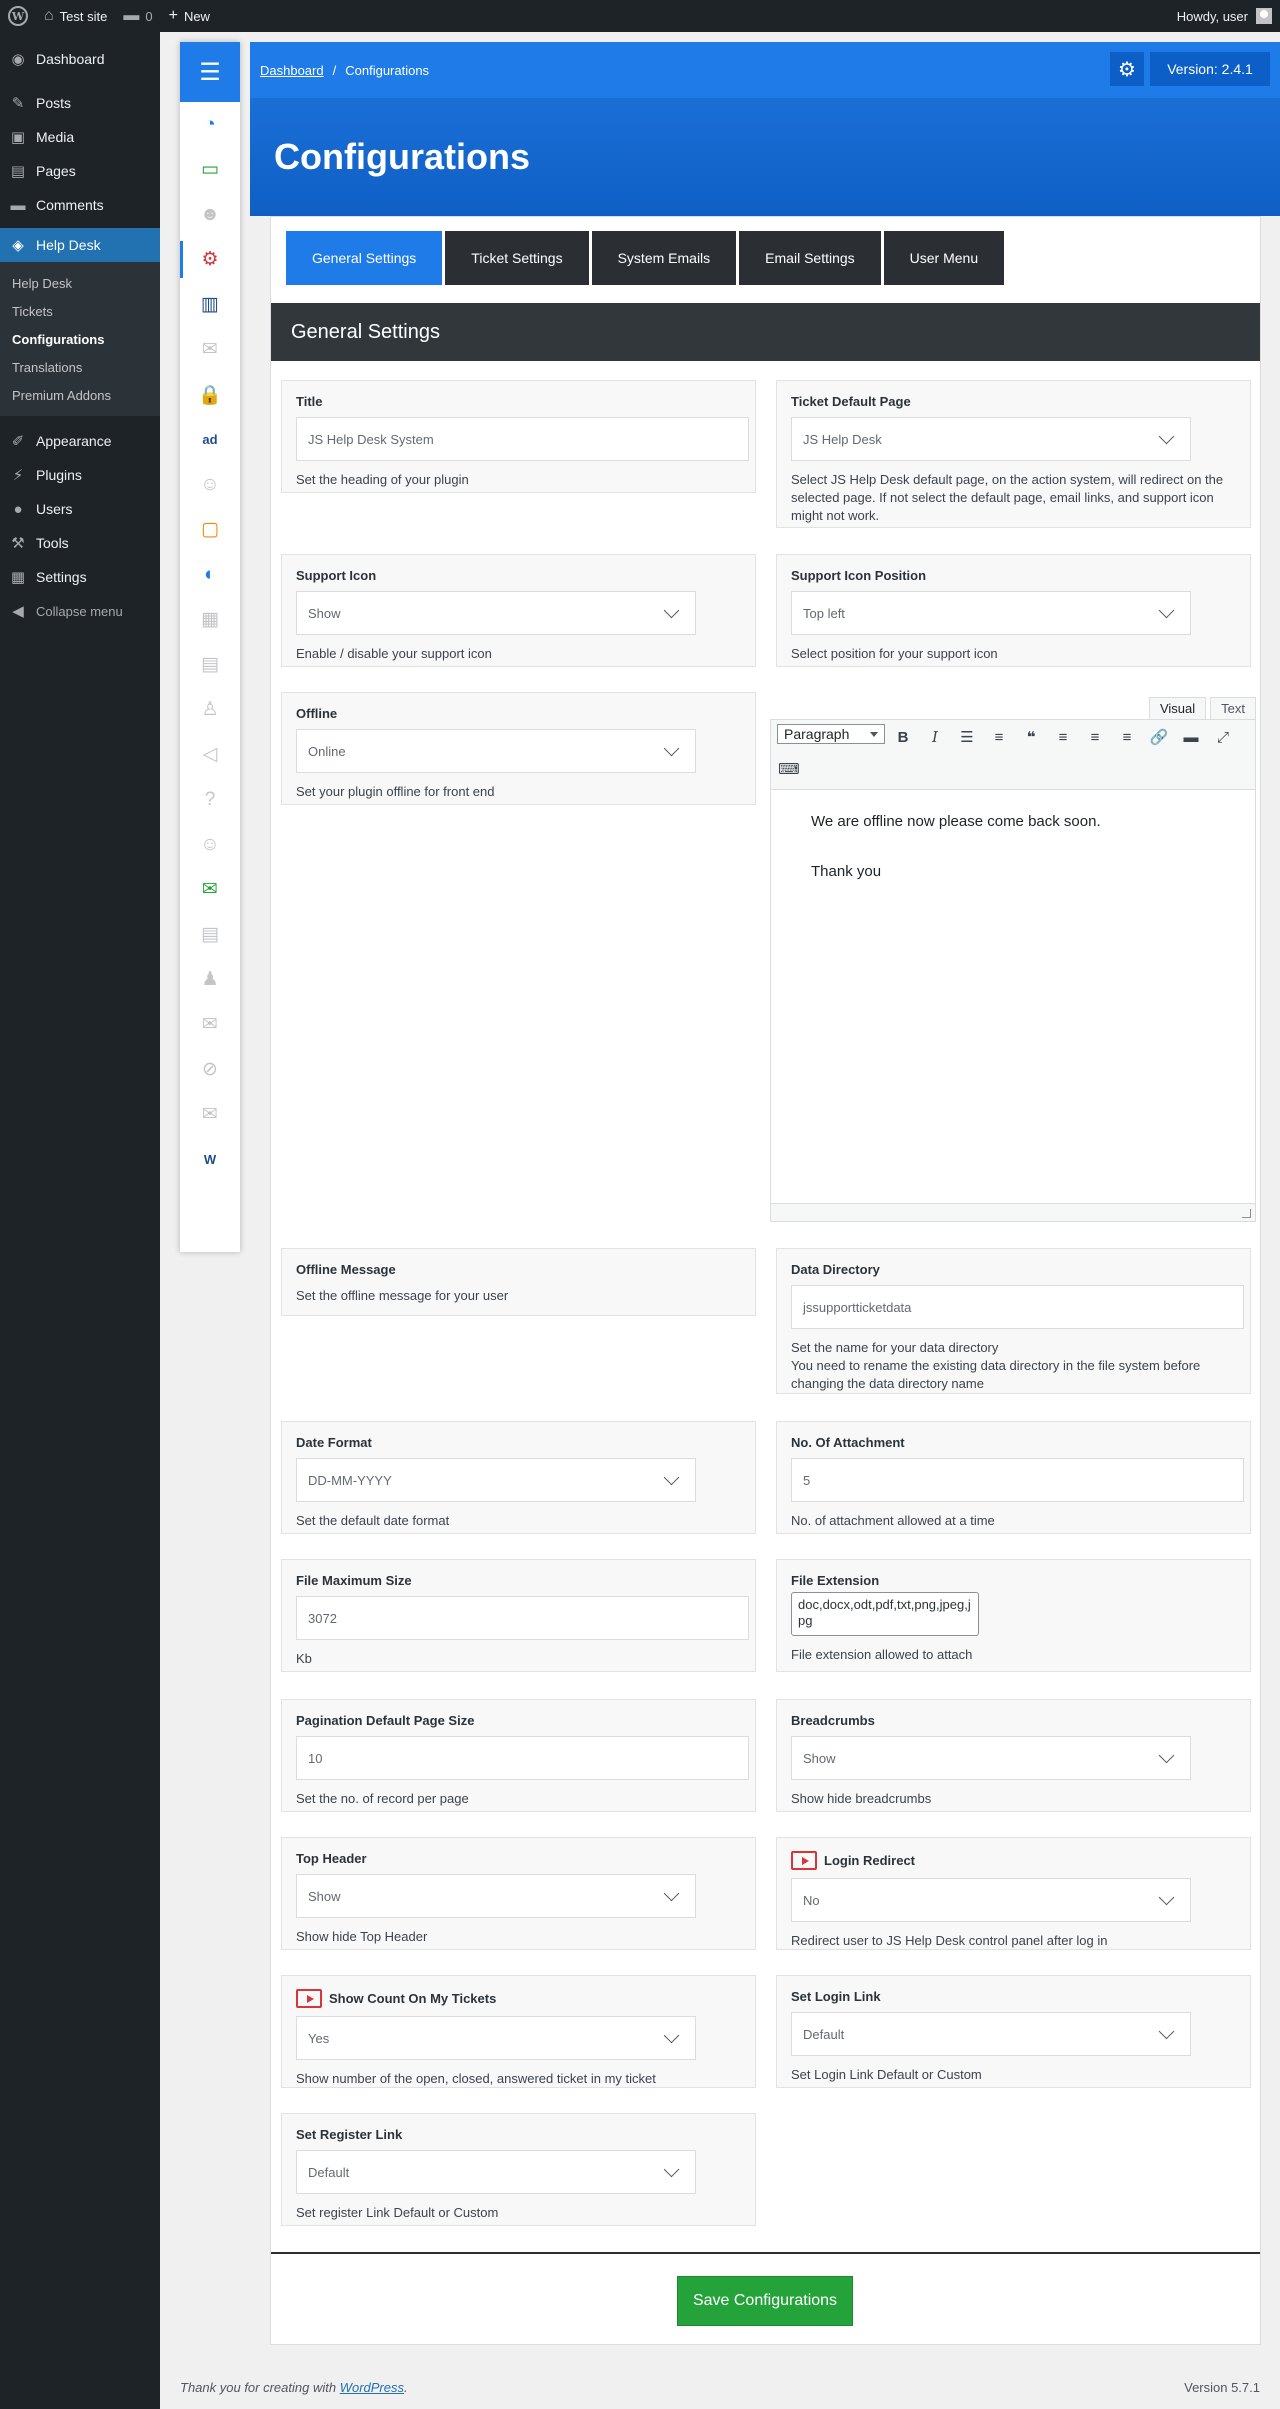  I want to click on editor-resize-handle, so click(1013, 1212).